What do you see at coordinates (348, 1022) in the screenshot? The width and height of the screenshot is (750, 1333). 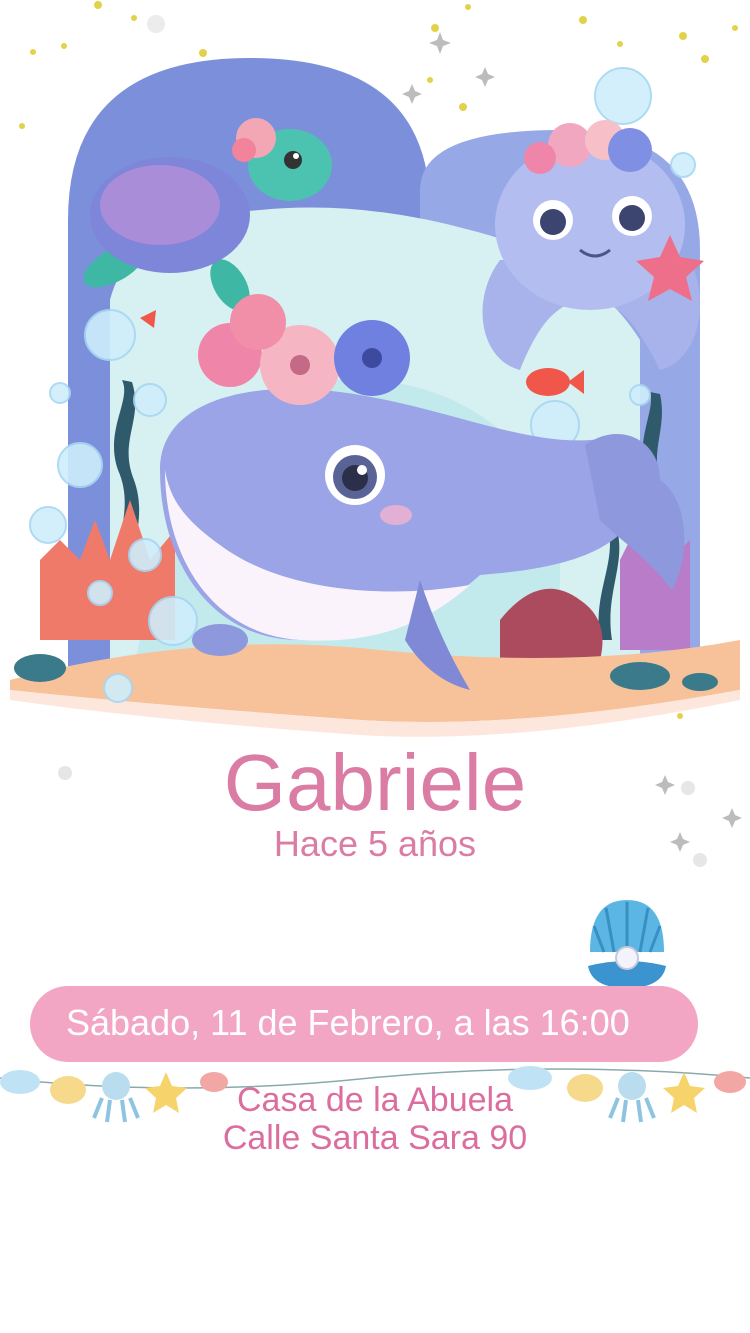 I see `date-text: Sábado, 11 de Febrero, a las 16:00` at bounding box center [348, 1022].